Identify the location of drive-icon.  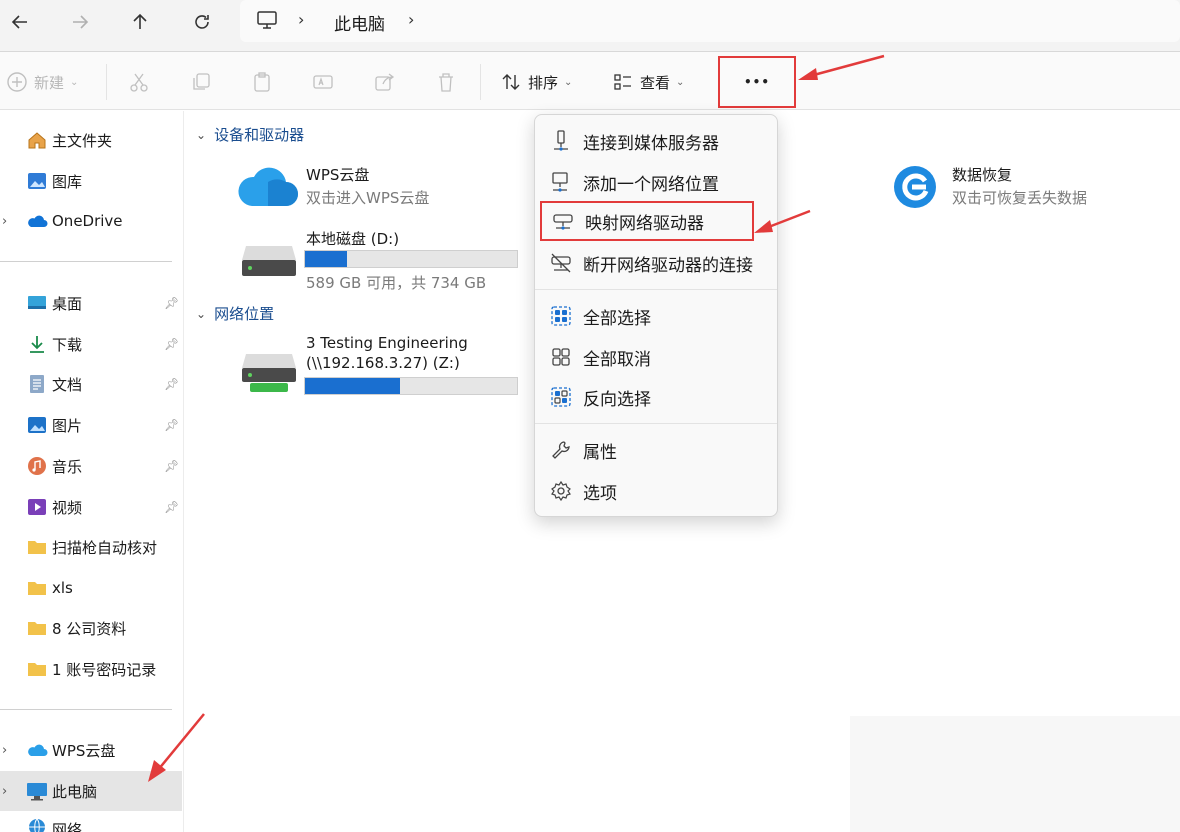
(269, 262).